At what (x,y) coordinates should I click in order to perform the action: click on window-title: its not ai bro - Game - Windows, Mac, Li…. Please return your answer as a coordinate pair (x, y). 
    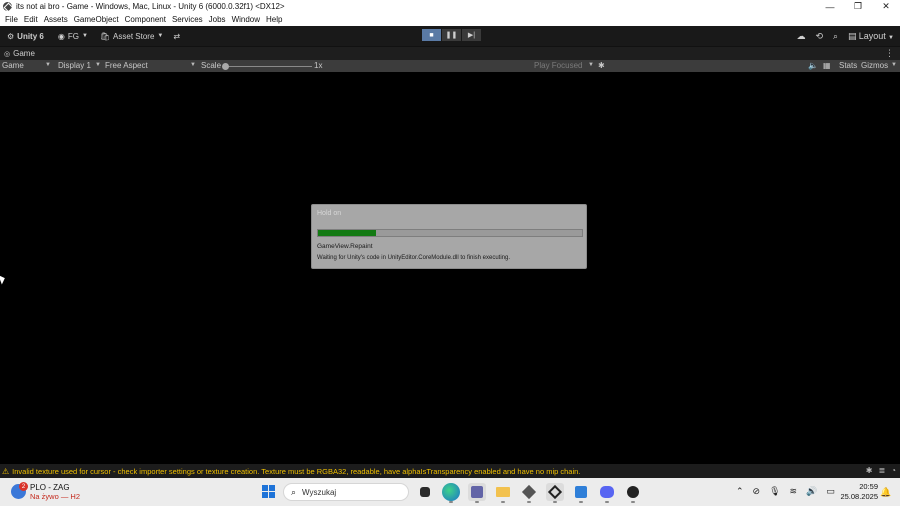
    Looking at the image, I should click on (150, 6).